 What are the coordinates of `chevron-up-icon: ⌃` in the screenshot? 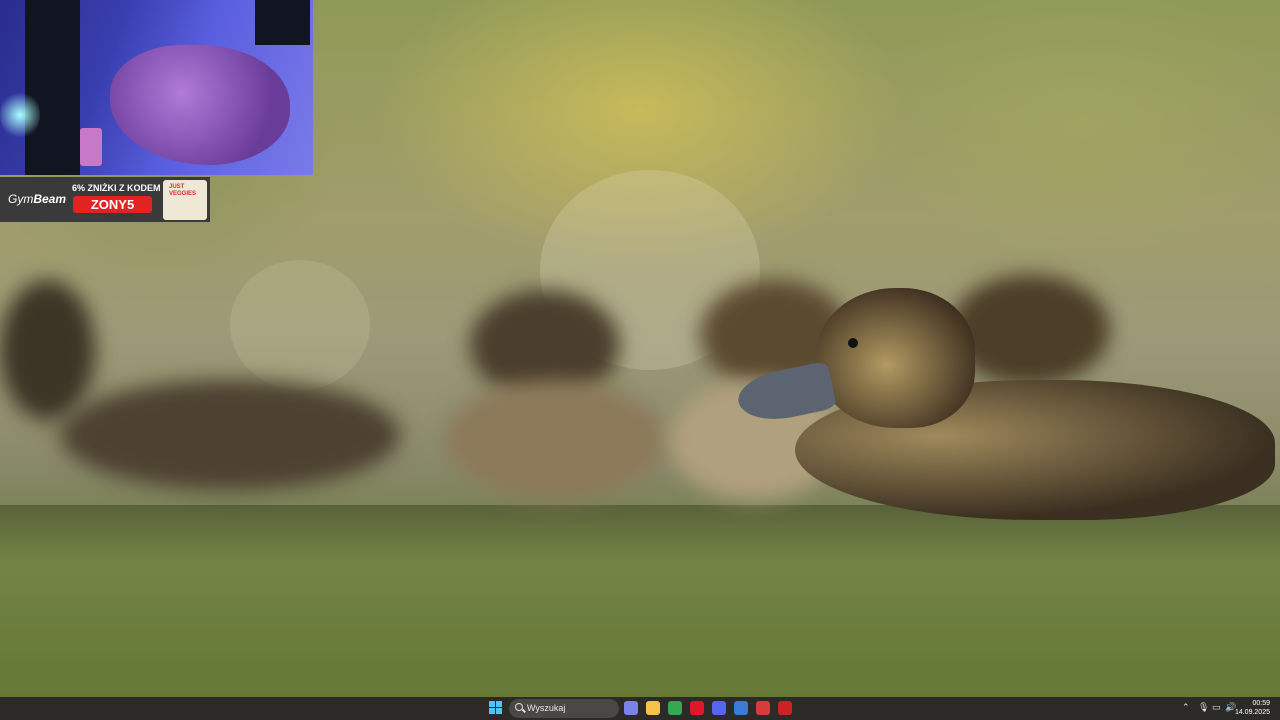 It's located at (1186, 707).